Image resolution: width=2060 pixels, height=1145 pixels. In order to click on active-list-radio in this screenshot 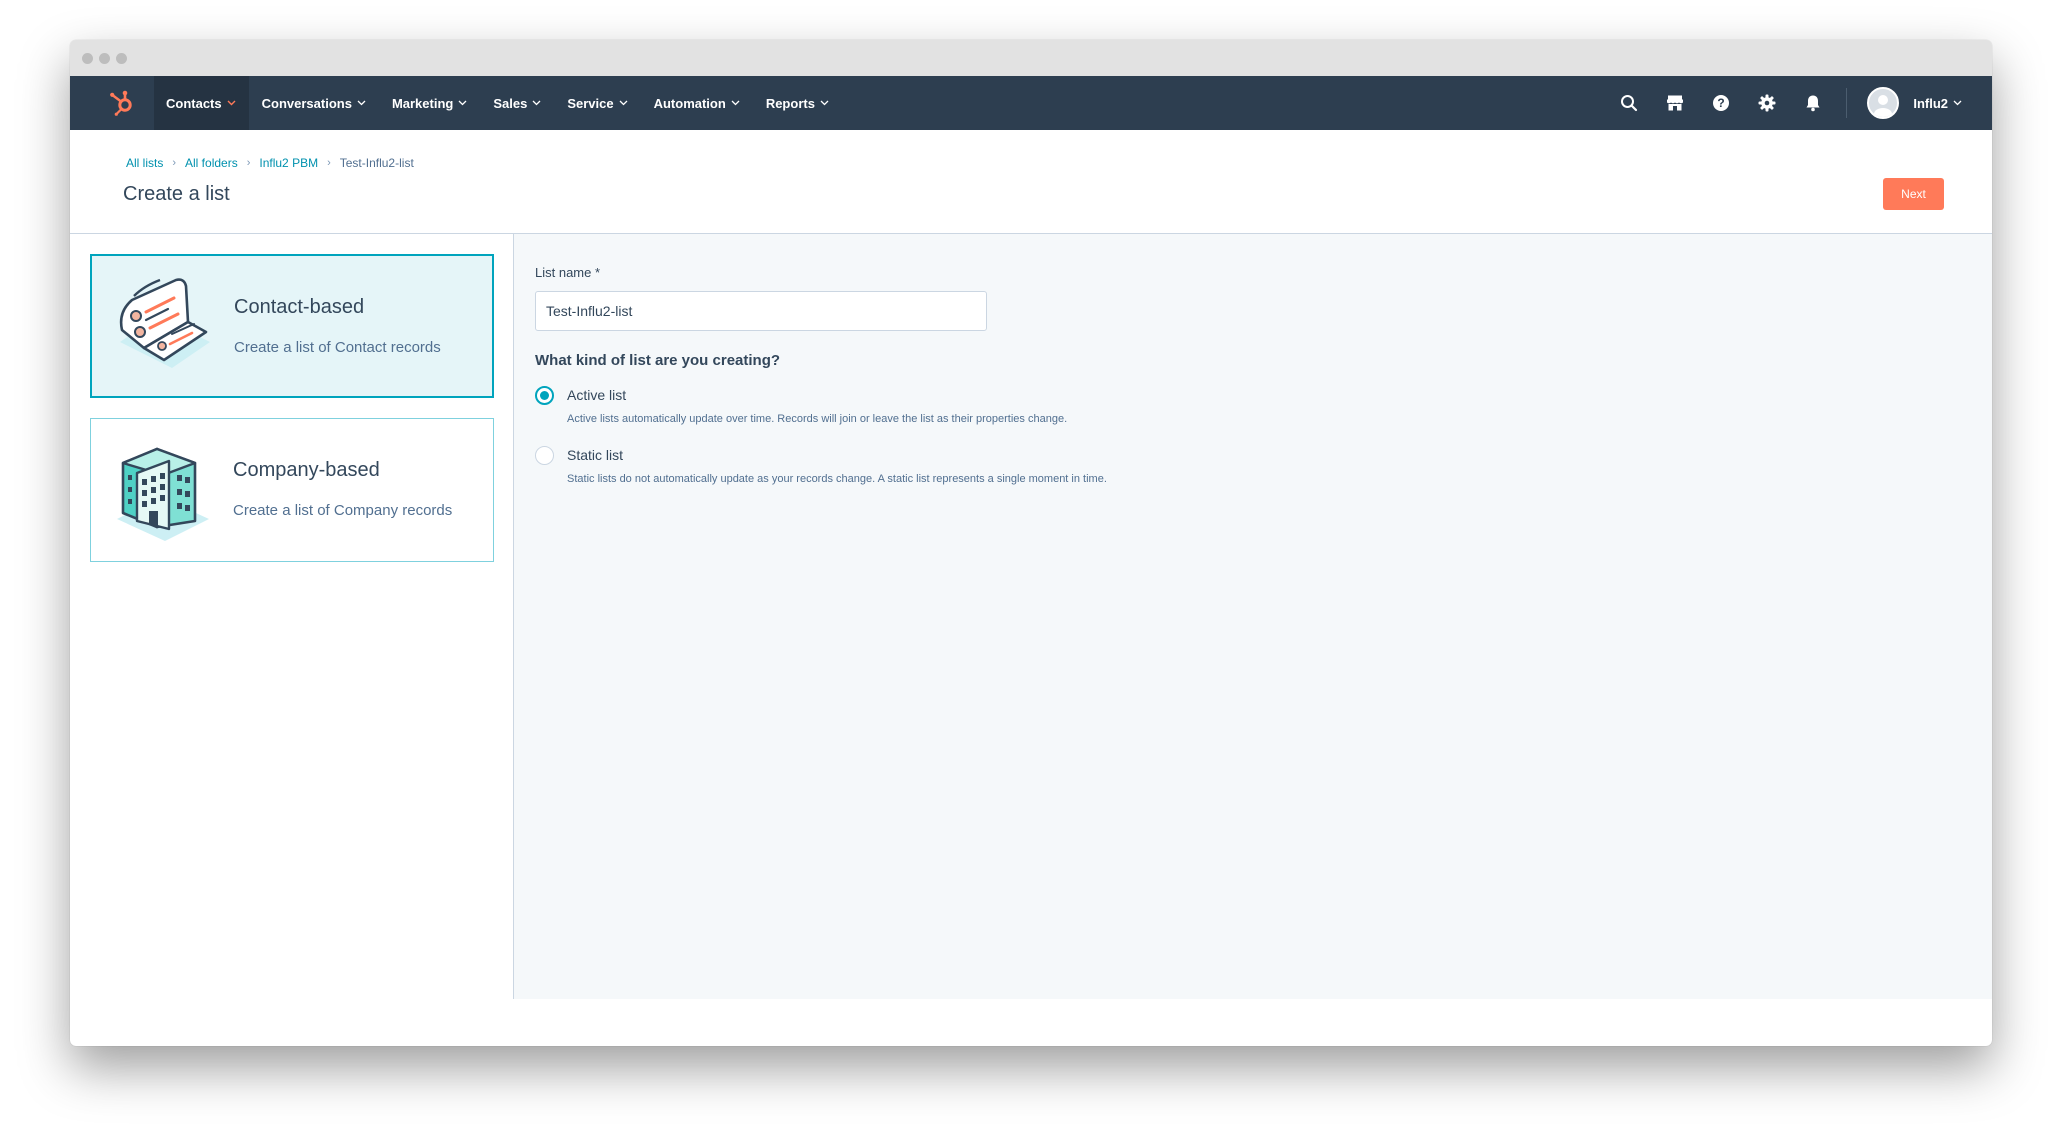, I will do `click(544, 395)`.